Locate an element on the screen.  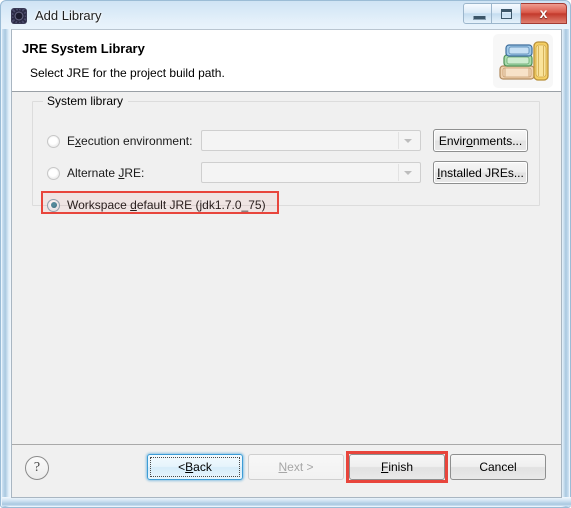
dialog-footer: ? < Back Next > Finish Cancel is located at coordinates (286, 470).